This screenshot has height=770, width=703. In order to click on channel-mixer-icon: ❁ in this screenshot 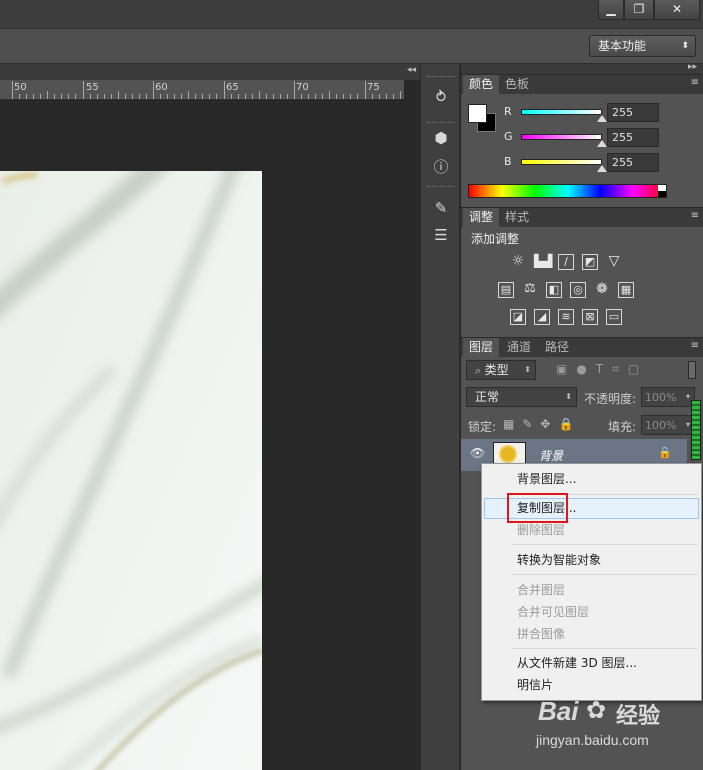, I will do `click(602, 290)`.